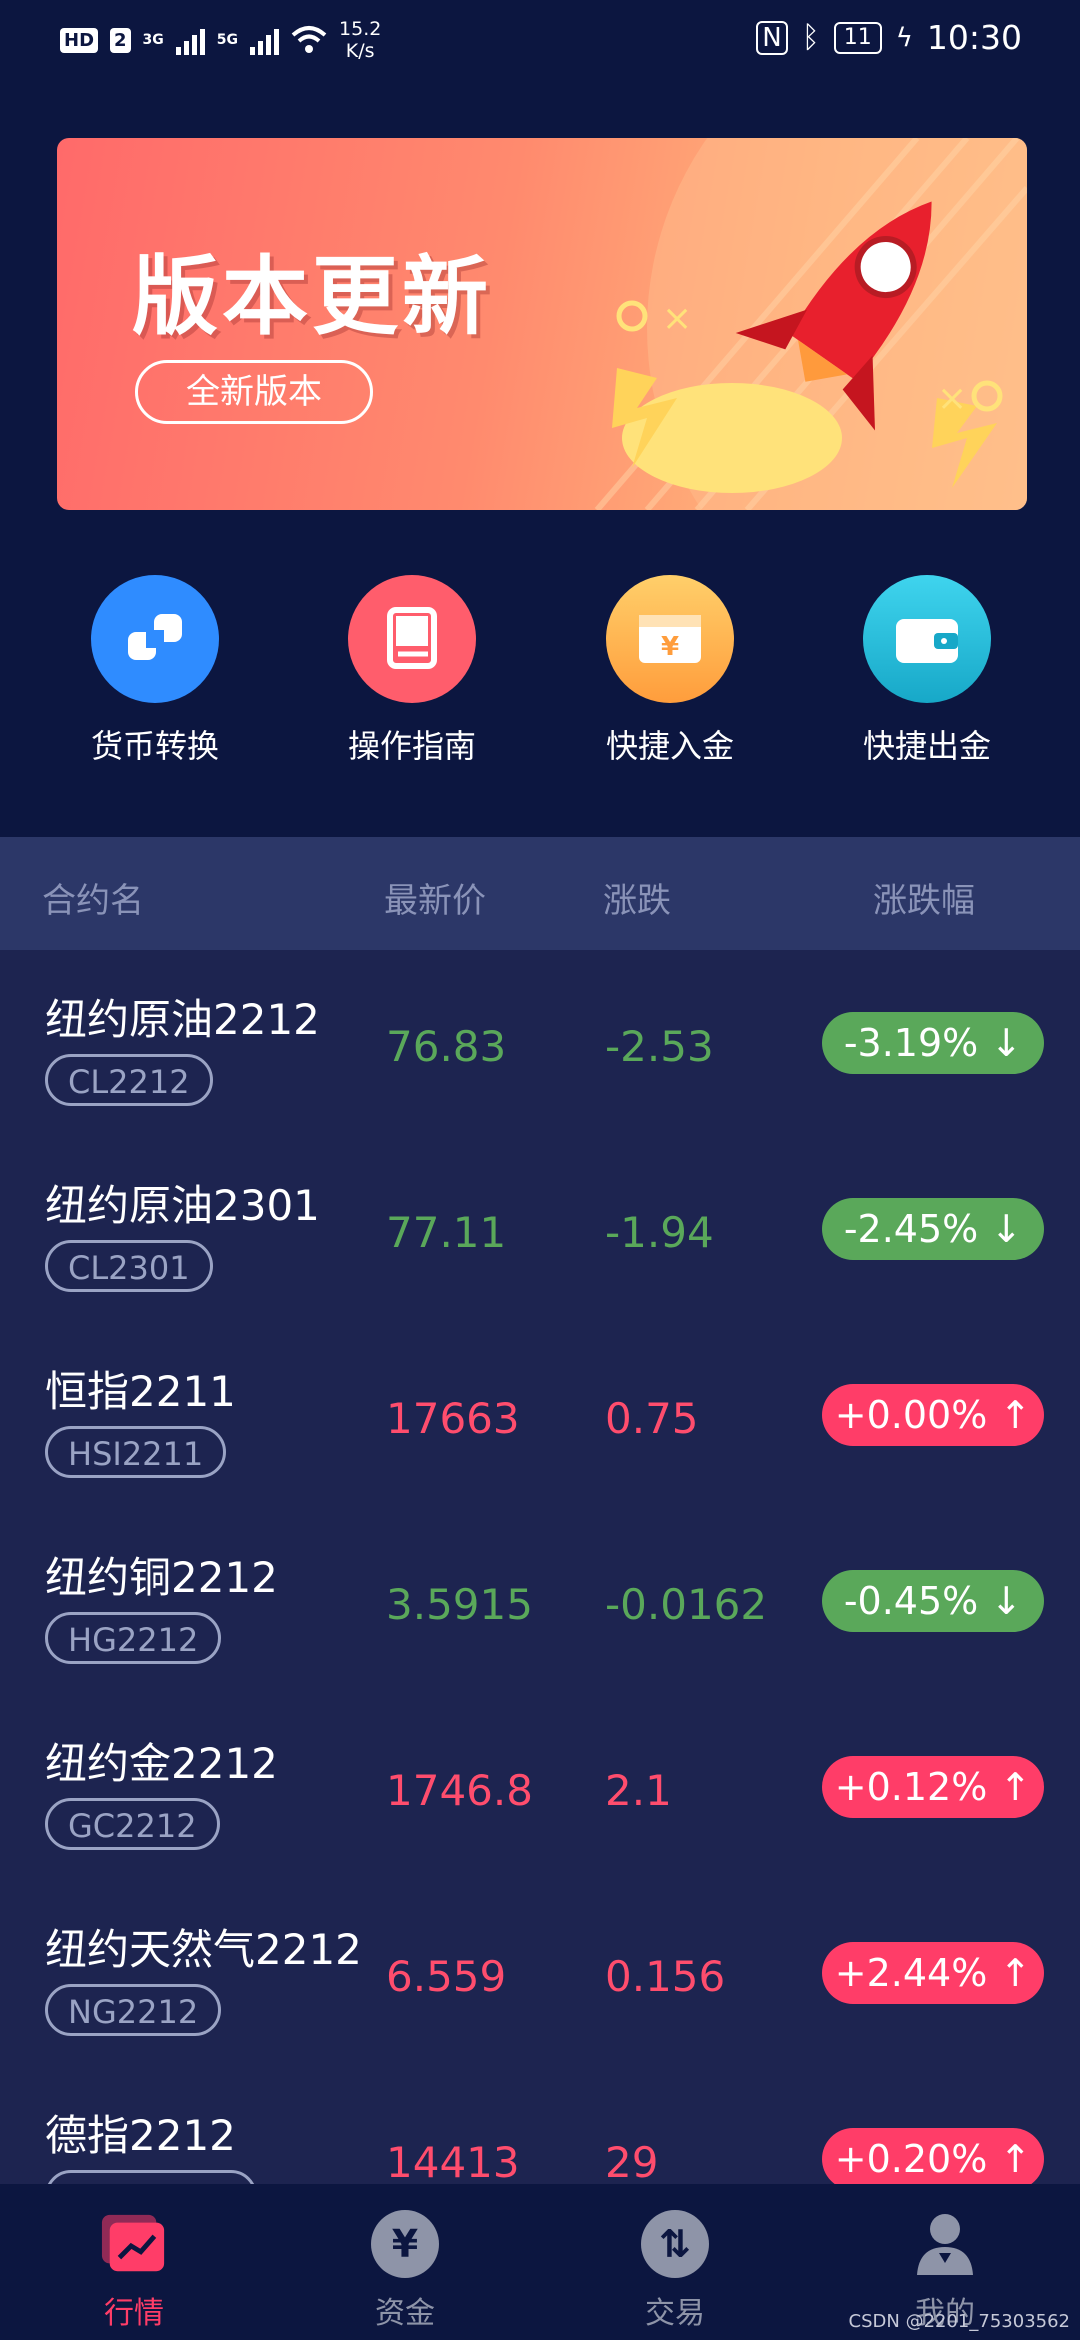 This screenshot has width=1080, height=2340. I want to click on net-speed-unit: K/s, so click(360, 51).